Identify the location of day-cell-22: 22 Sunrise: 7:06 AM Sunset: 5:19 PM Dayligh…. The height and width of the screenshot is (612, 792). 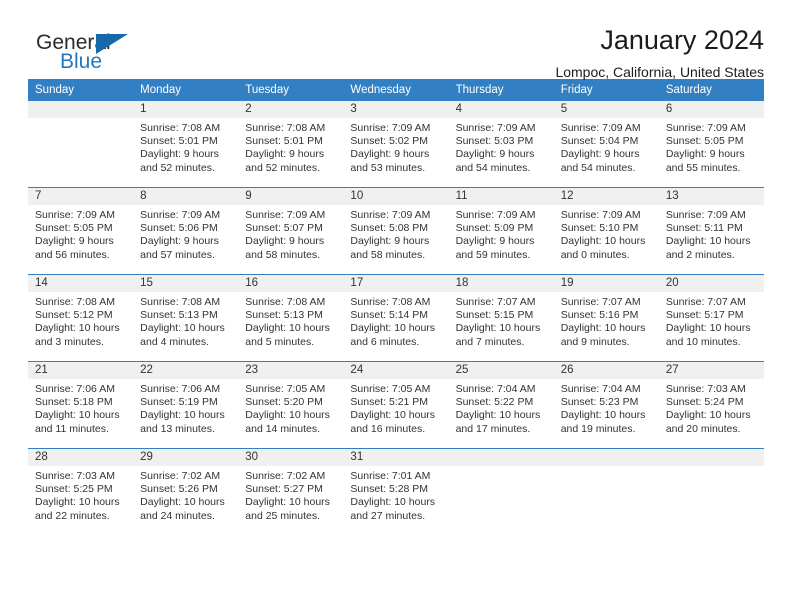
(186, 405).